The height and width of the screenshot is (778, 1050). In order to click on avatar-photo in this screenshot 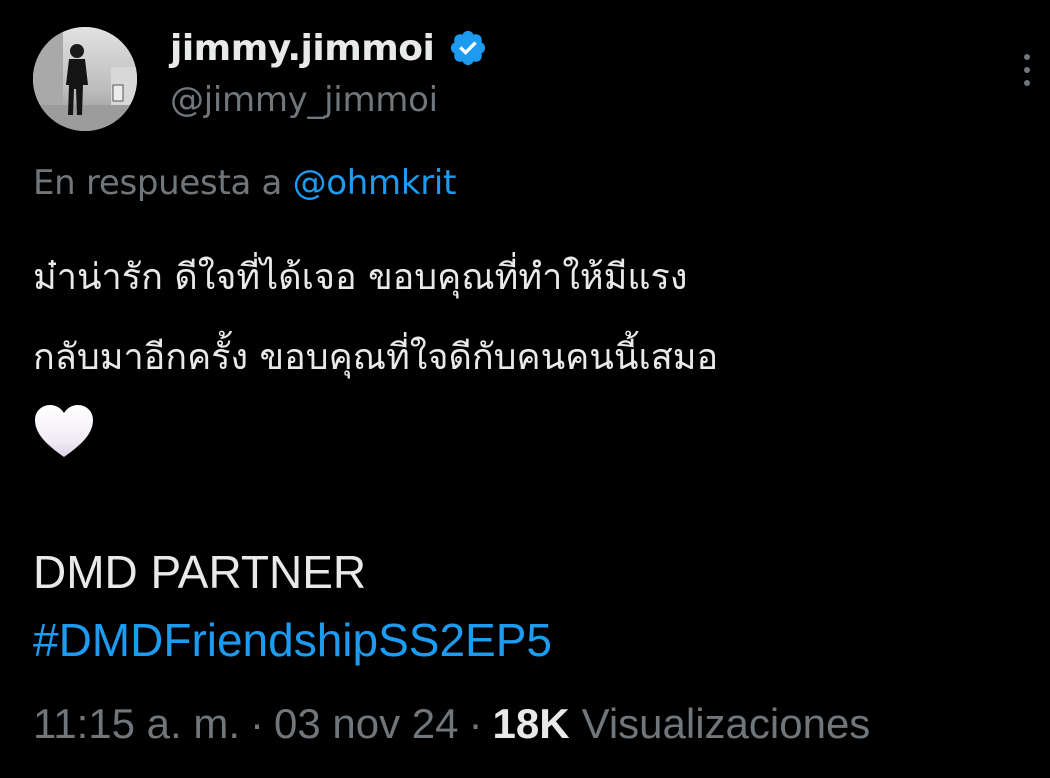, I will do `click(85, 79)`.